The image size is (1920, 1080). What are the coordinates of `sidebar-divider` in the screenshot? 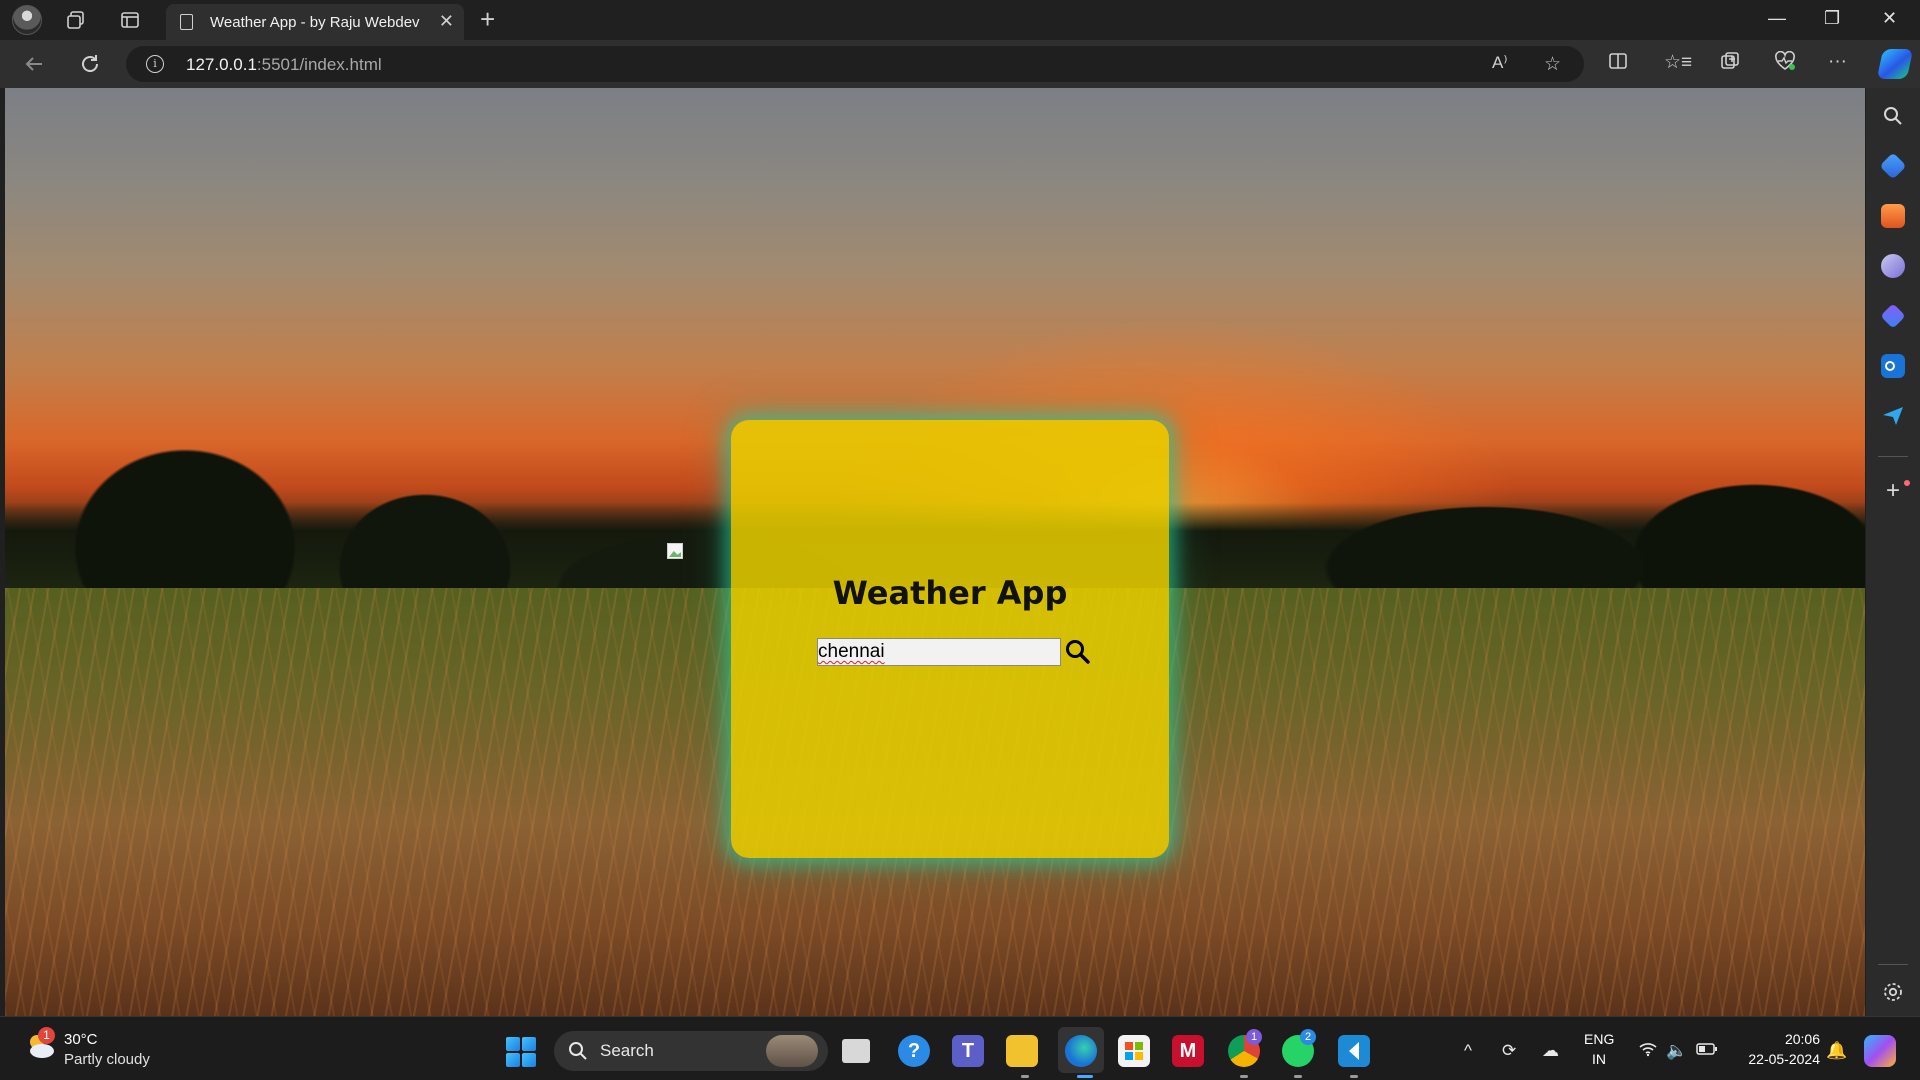 It's located at (1893, 456).